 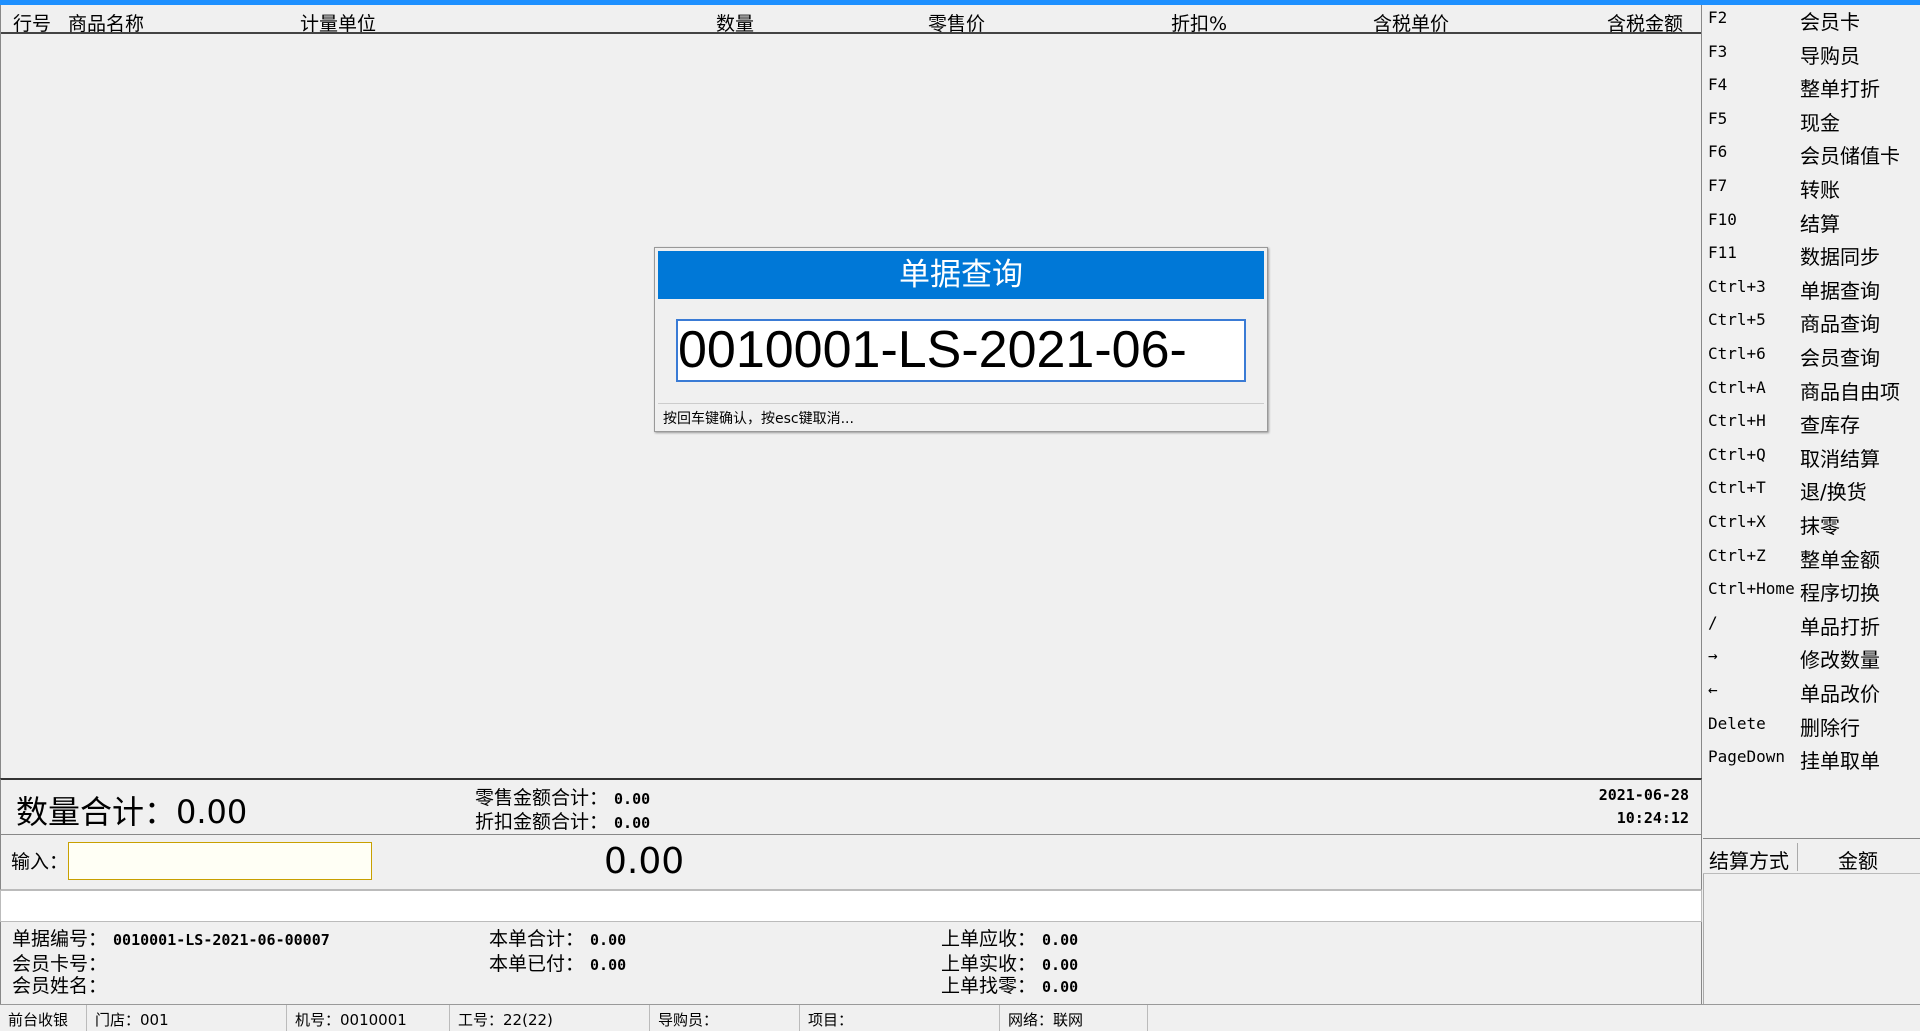 I want to click on bill-paid: 本单已付： 0.00, so click(x=557, y=962).